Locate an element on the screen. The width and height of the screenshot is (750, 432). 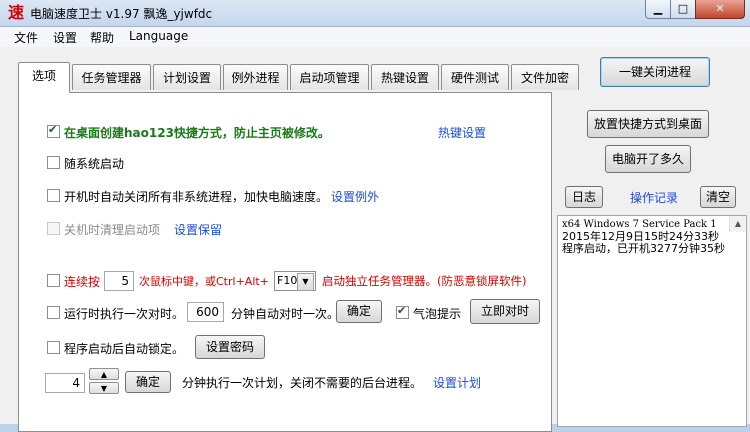
plan-interval-spinner: ▲ ▼ is located at coordinates (104, 381).